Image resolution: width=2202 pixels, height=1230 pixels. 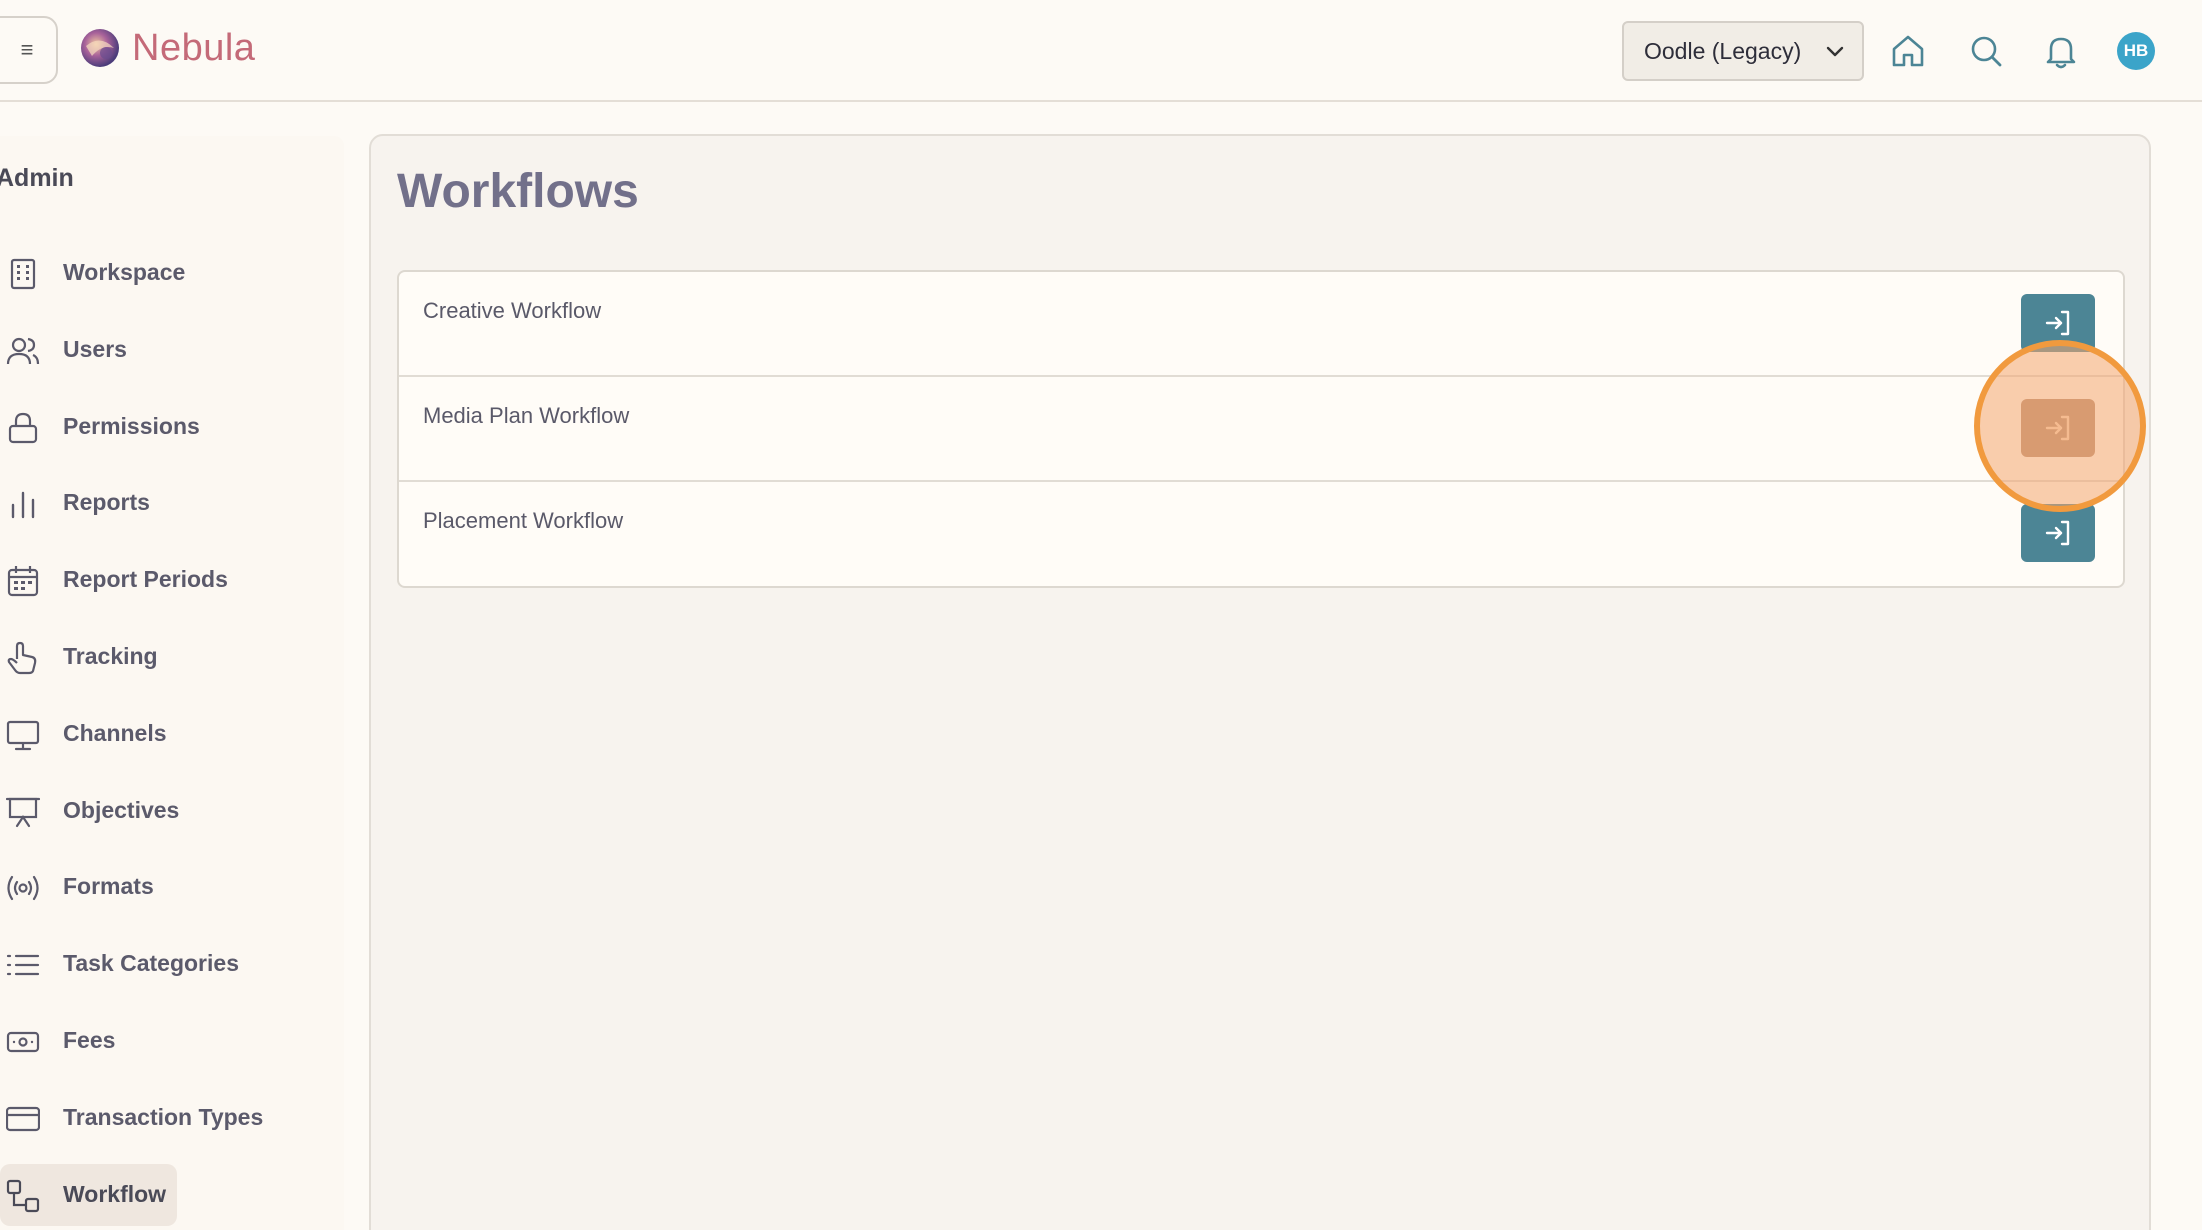 What do you see at coordinates (115, 1194) in the screenshot?
I see `sidebar-item-label: Workflow` at bounding box center [115, 1194].